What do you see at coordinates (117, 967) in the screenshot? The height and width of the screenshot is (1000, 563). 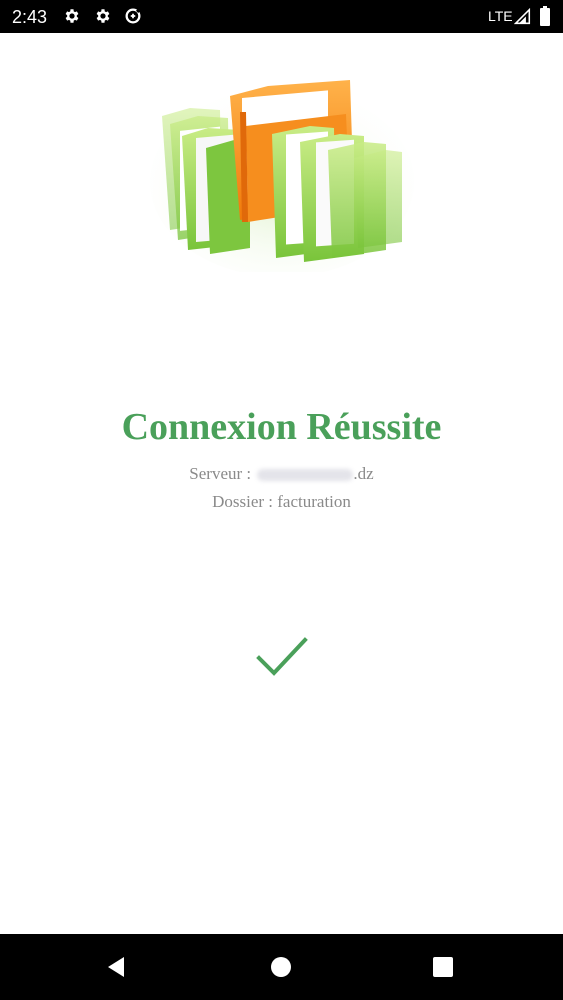 I see `back-icon` at bounding box center [117, 967].